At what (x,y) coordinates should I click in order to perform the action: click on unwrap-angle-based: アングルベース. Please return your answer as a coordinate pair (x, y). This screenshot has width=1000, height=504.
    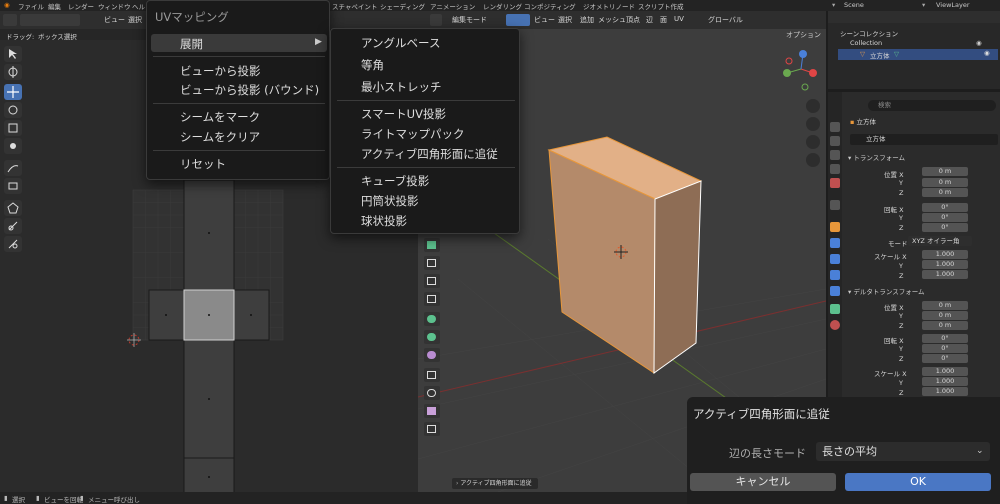
    Looking at the image, I should click on (400, 43).